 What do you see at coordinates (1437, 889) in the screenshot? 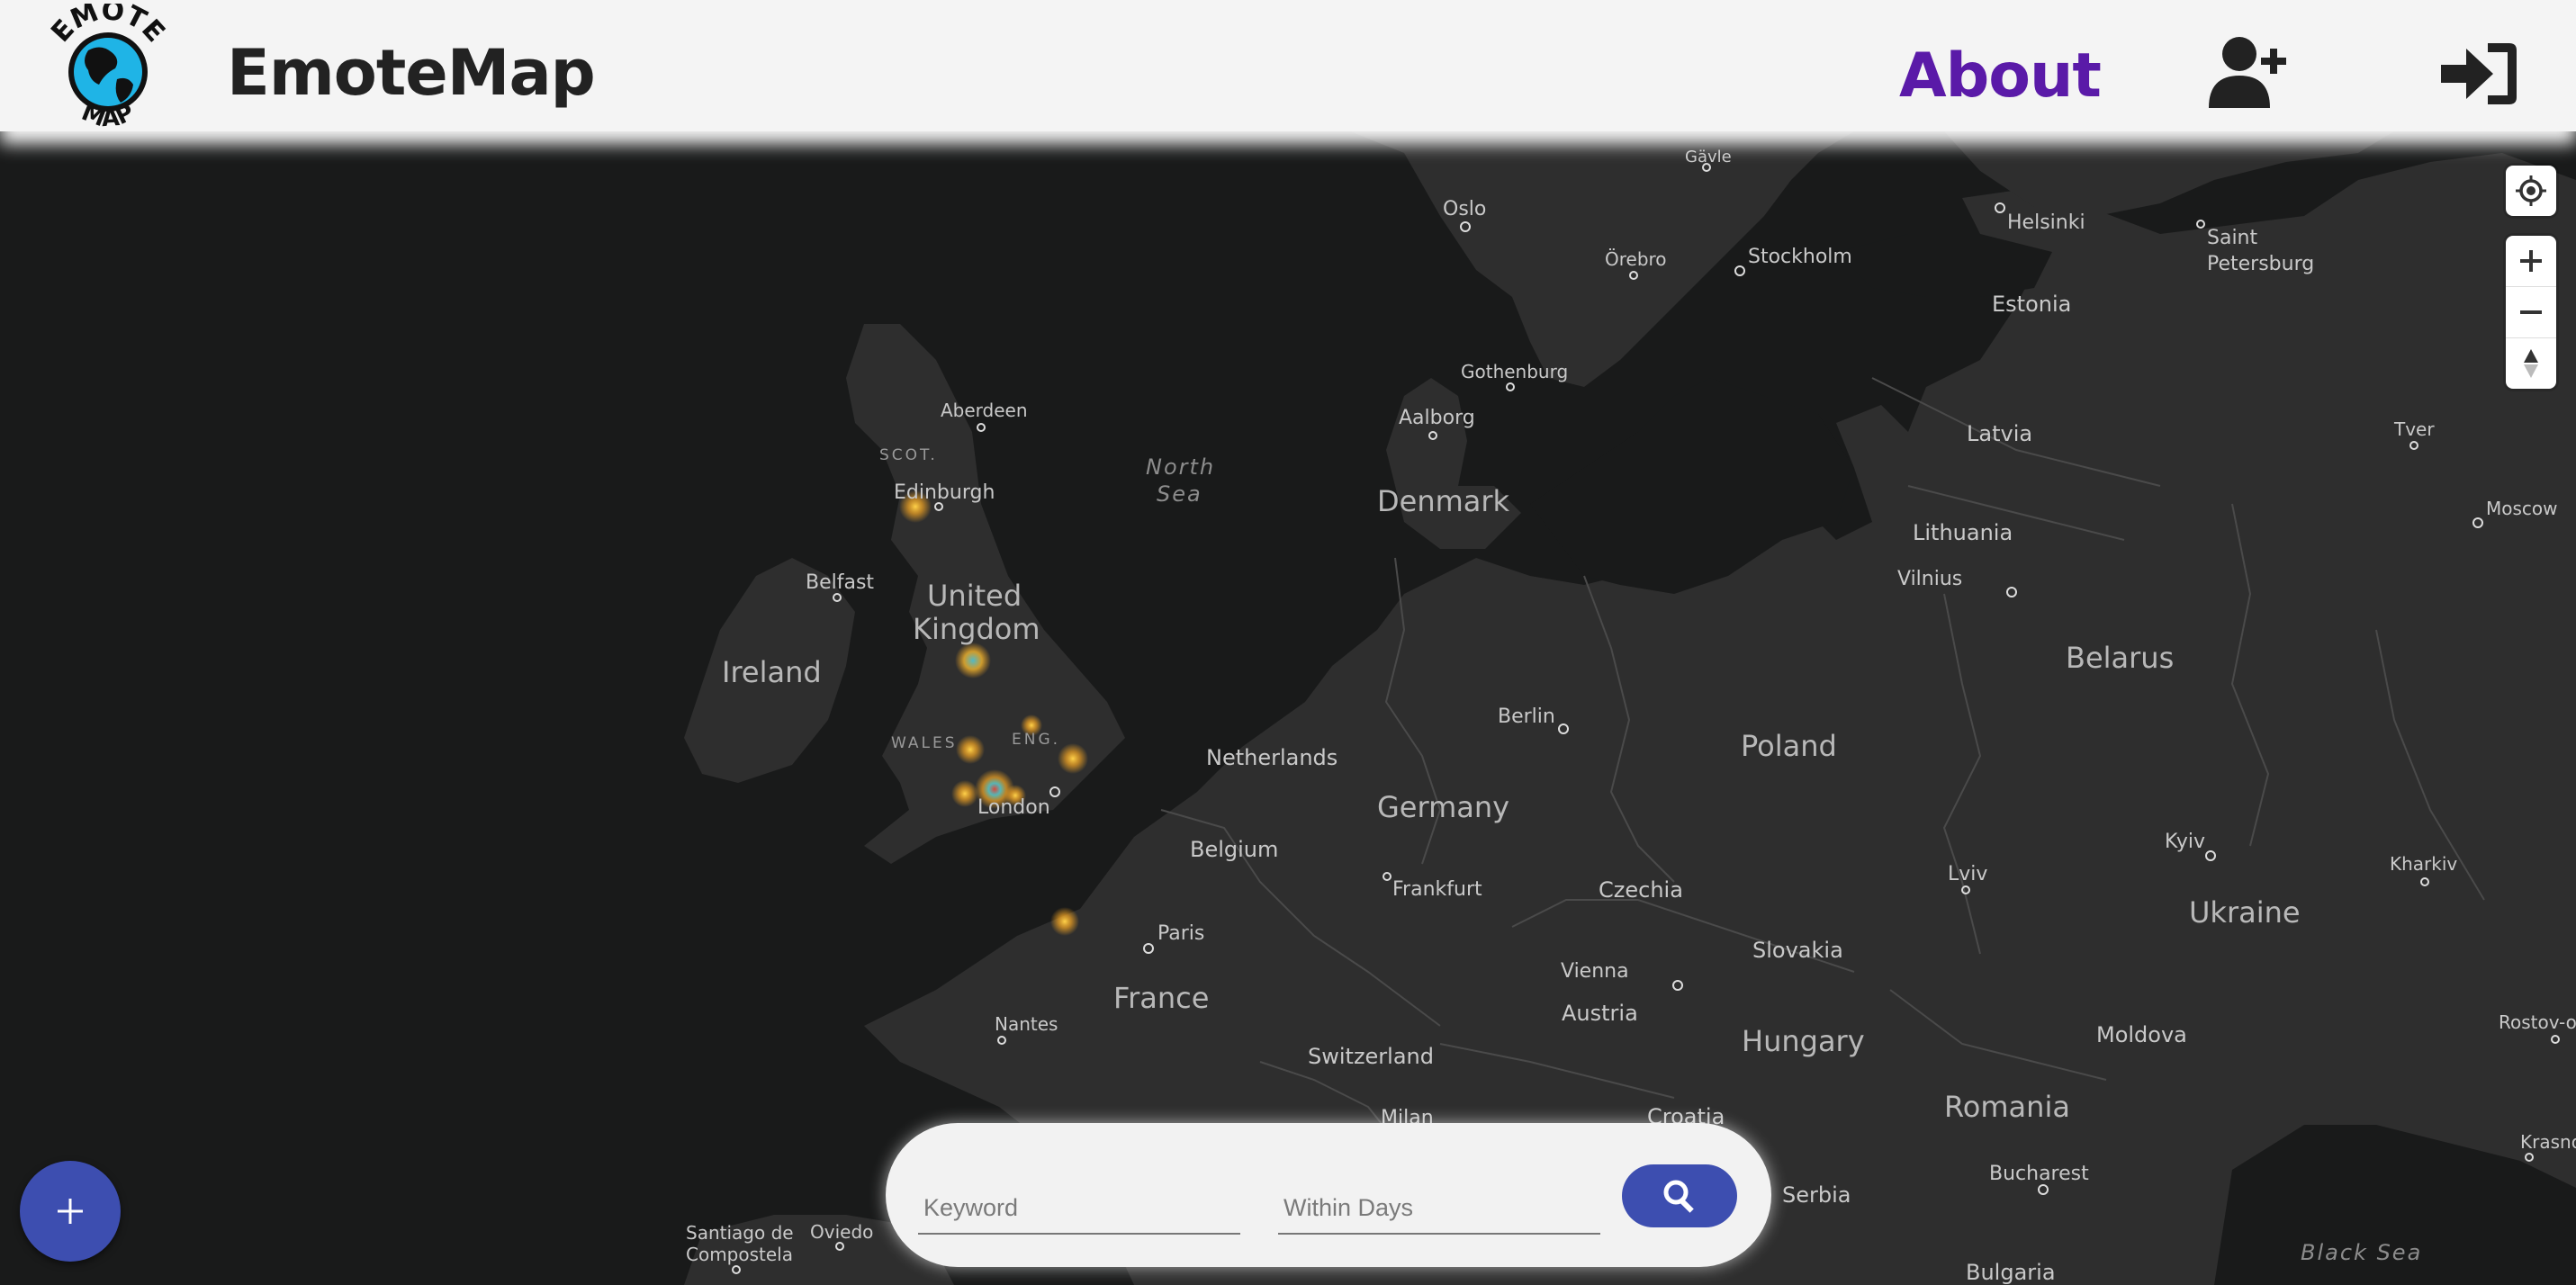
I see `label-frankfurt: Frankfurt` at bounding box center [1437, 889].